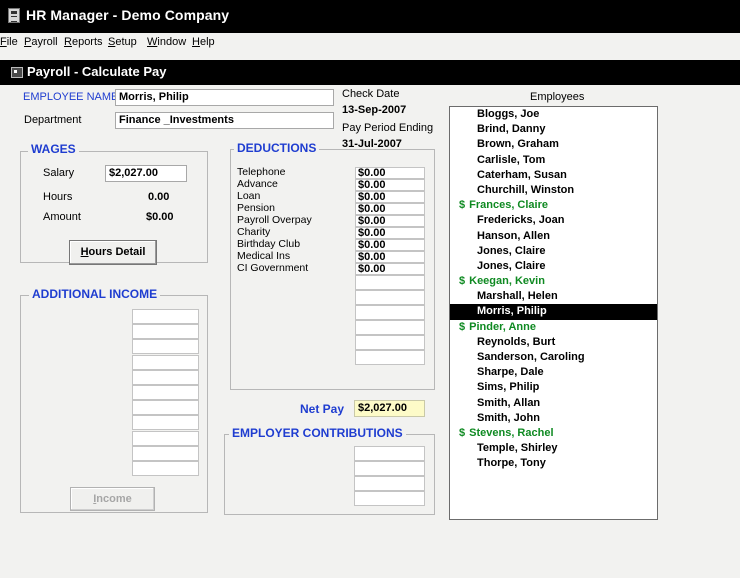 This screenshot has width=747, height=588. I want to click on menu-payroll: Payroll, so click(41, 42).